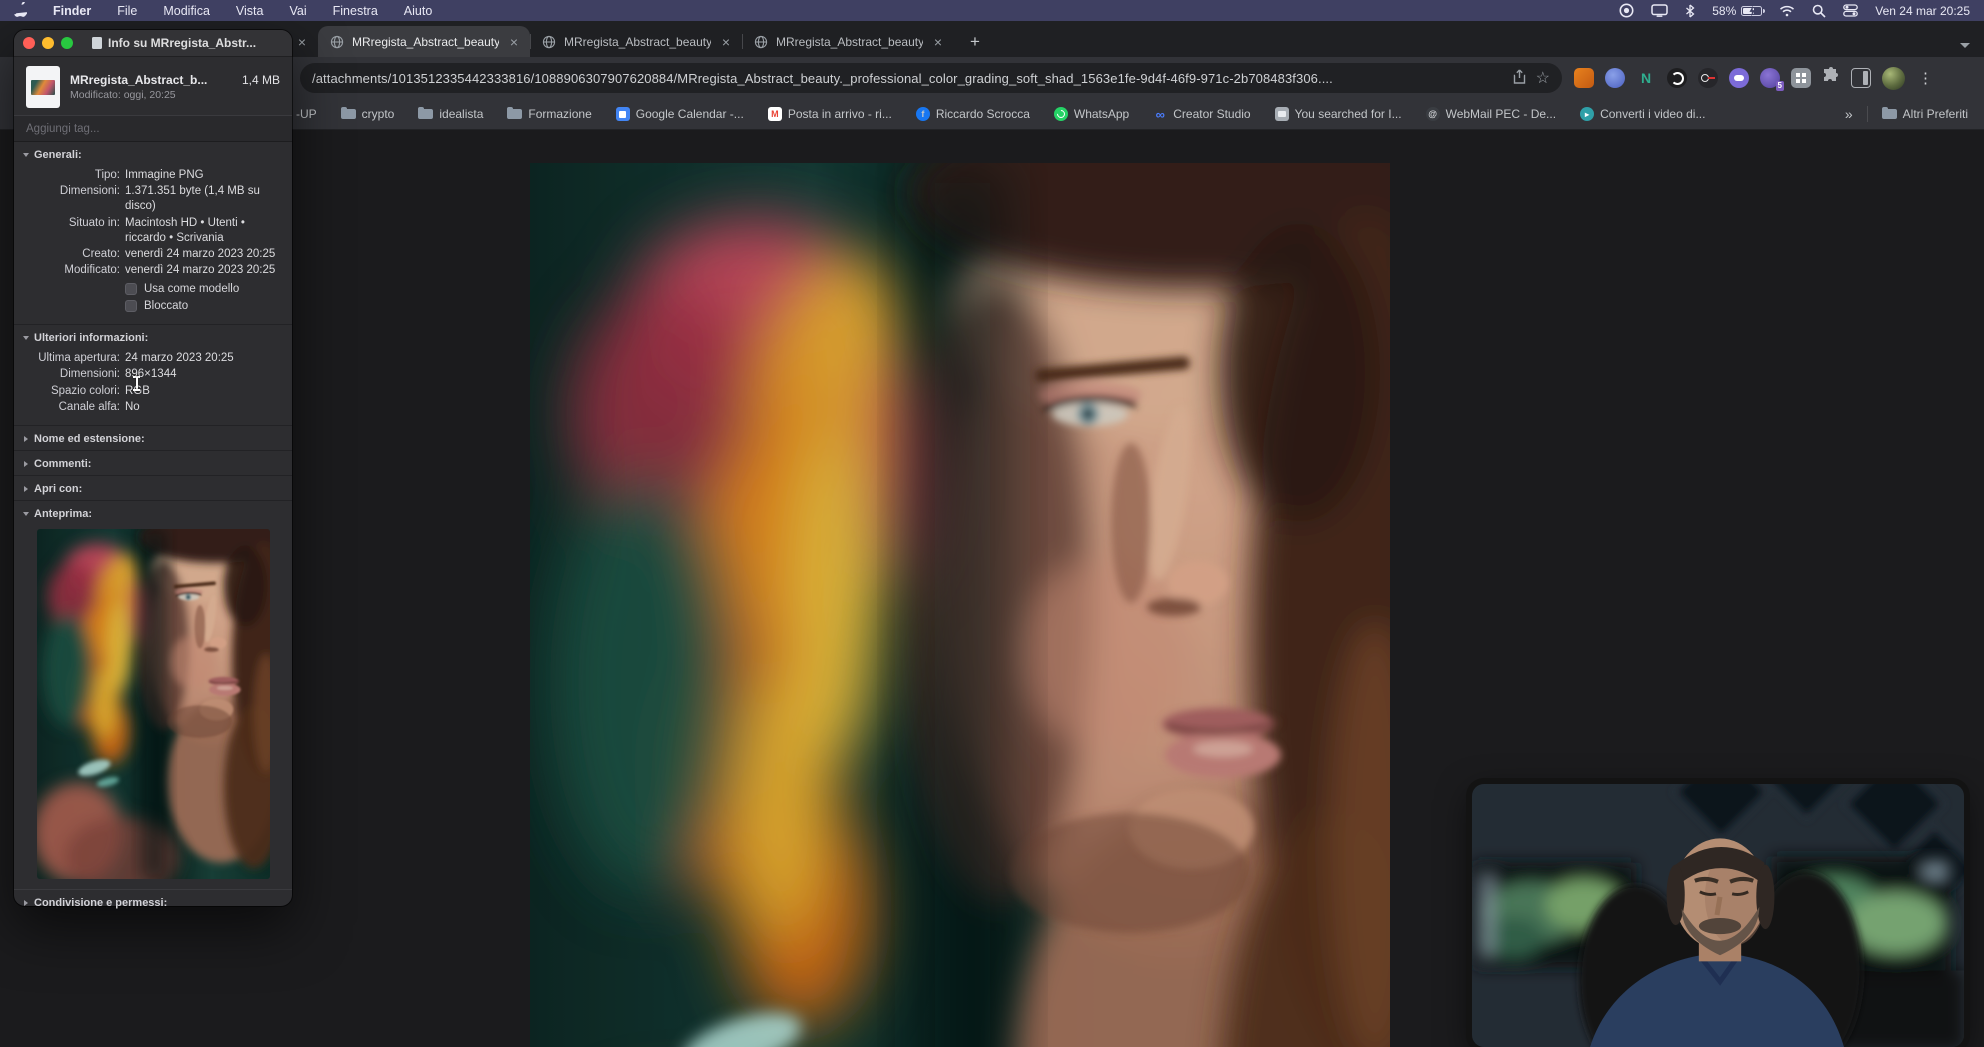 This screenshot has height=1047, width=1984. I want to click on purple-extension-icon: 5, so click(1772, 79).